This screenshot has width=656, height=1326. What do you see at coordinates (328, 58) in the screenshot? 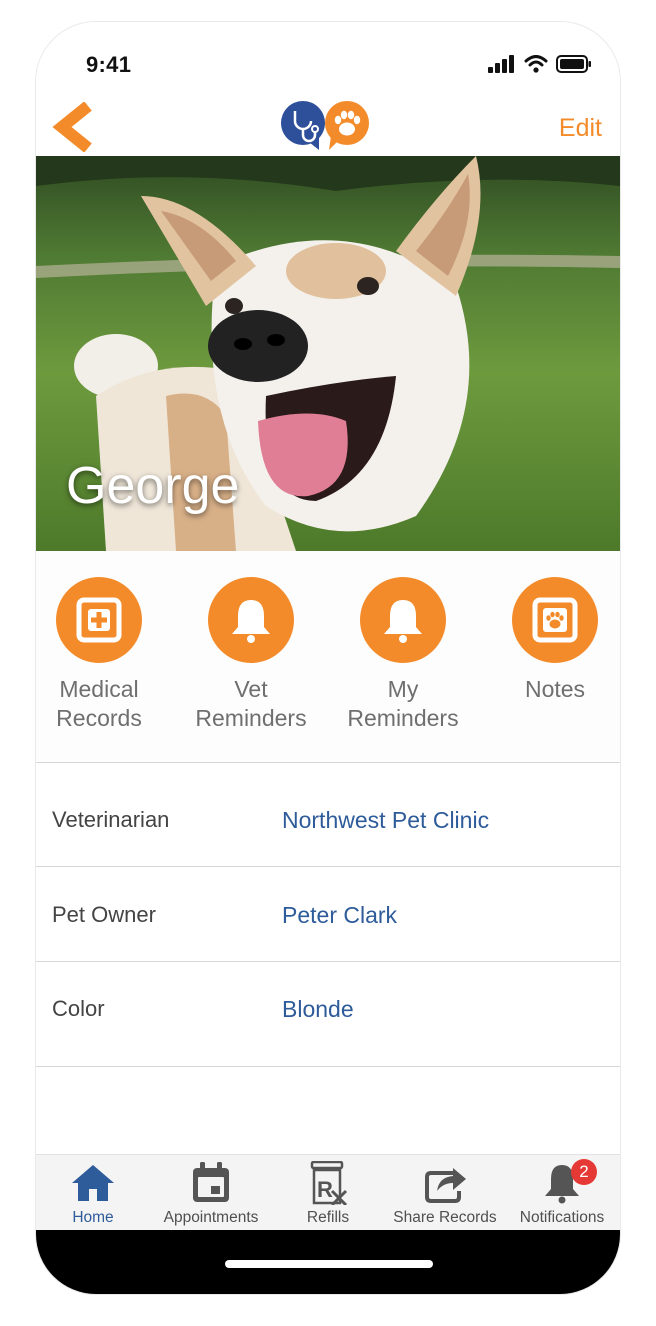
I see `status-bar: 9:41` at bounding box center [328, 58].